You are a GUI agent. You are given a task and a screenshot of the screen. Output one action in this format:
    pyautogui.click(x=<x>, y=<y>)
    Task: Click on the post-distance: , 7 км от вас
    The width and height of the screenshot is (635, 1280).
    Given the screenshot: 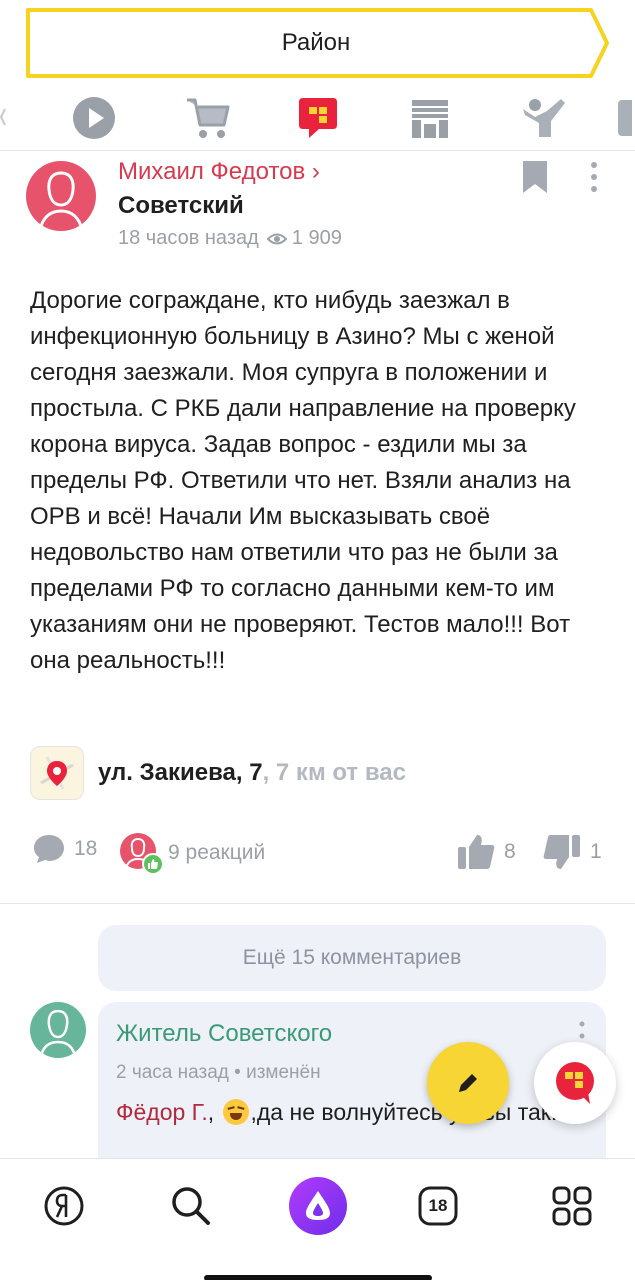 What is the action you would take?
    pyautogui.click(x=334, y=772)
    